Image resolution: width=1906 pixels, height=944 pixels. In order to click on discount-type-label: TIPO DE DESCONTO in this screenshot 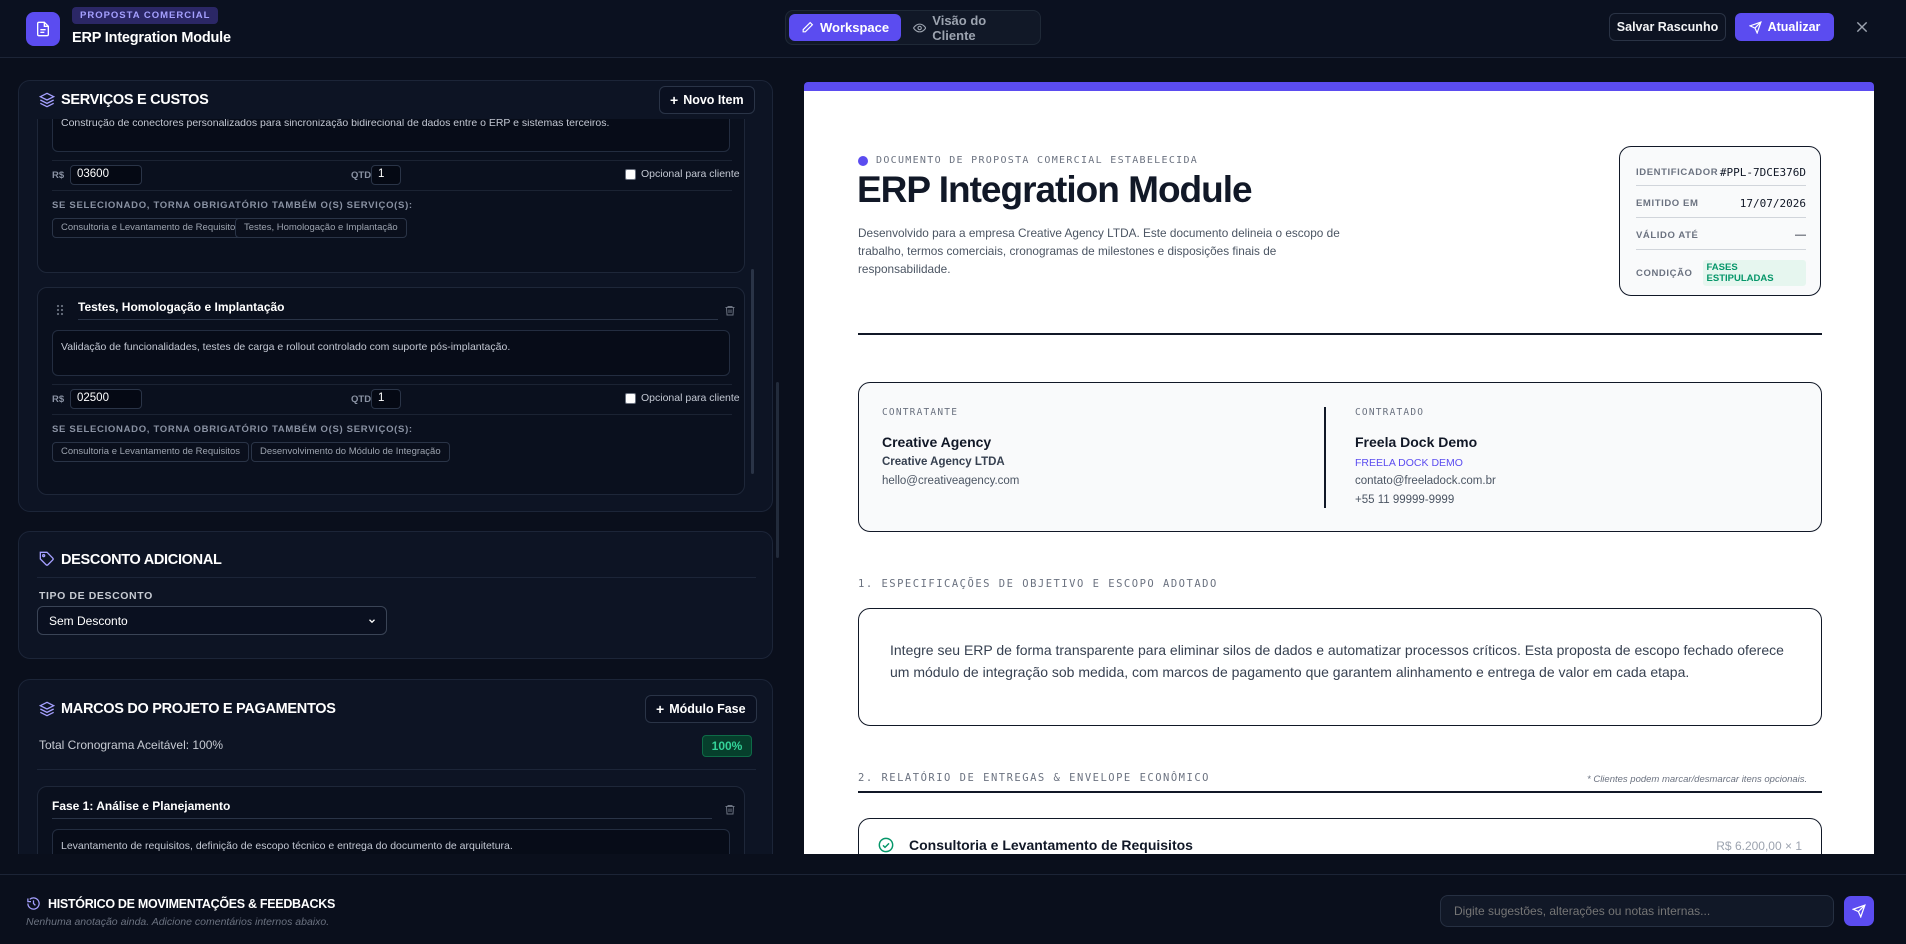, I will do `click(96, 596)`.